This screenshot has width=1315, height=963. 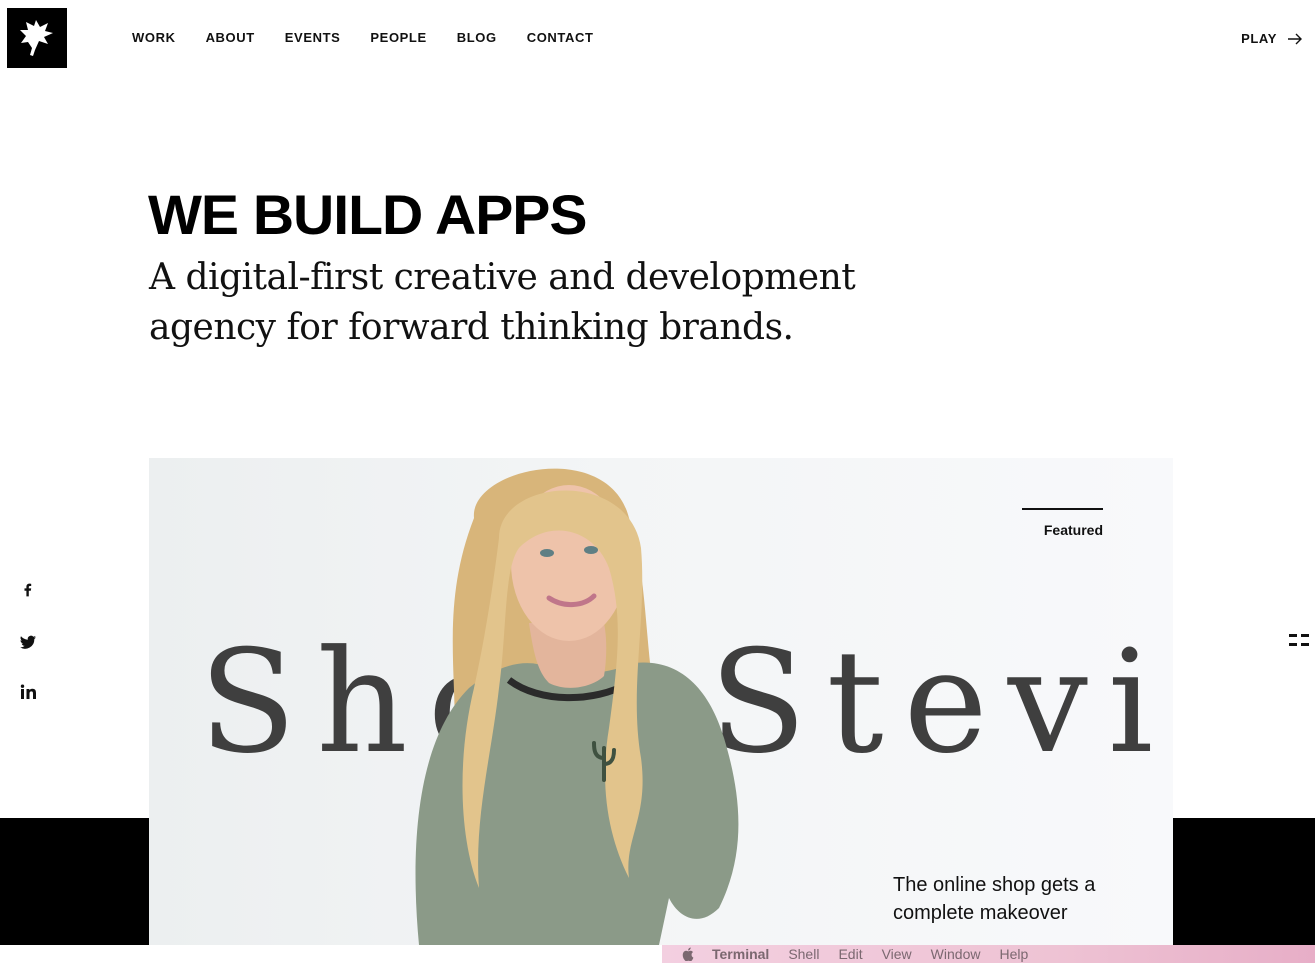 What do you see at coordinates (1295, 38) in the screenshot?
I see `arrow-right-icon` at bounding box center [1295, 38].